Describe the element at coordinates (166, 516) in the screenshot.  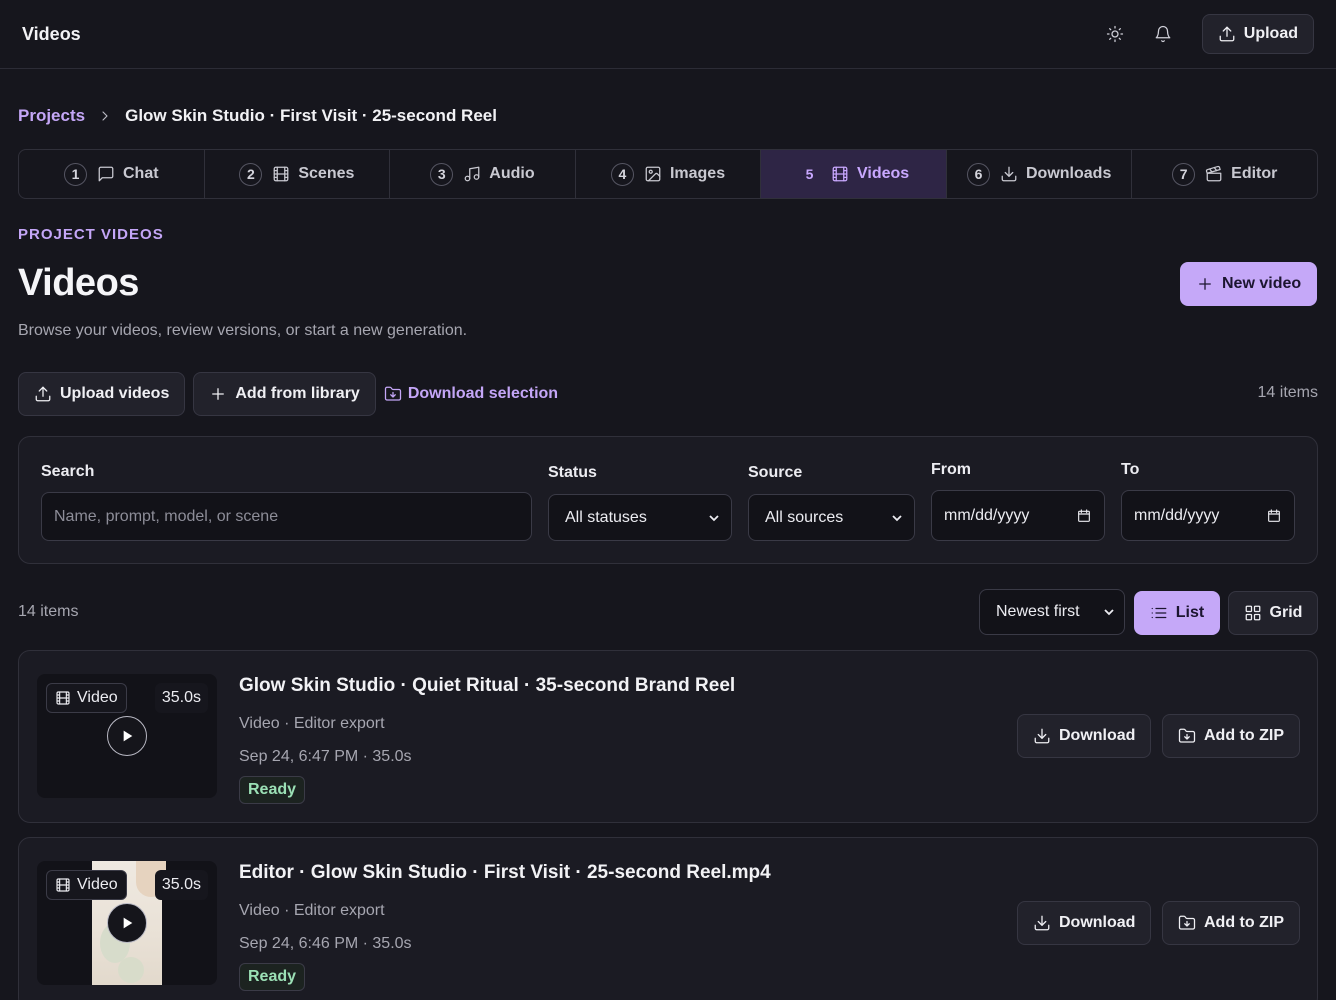
I see `search-placeholder: Name, prompt, model, or scene` at that location.